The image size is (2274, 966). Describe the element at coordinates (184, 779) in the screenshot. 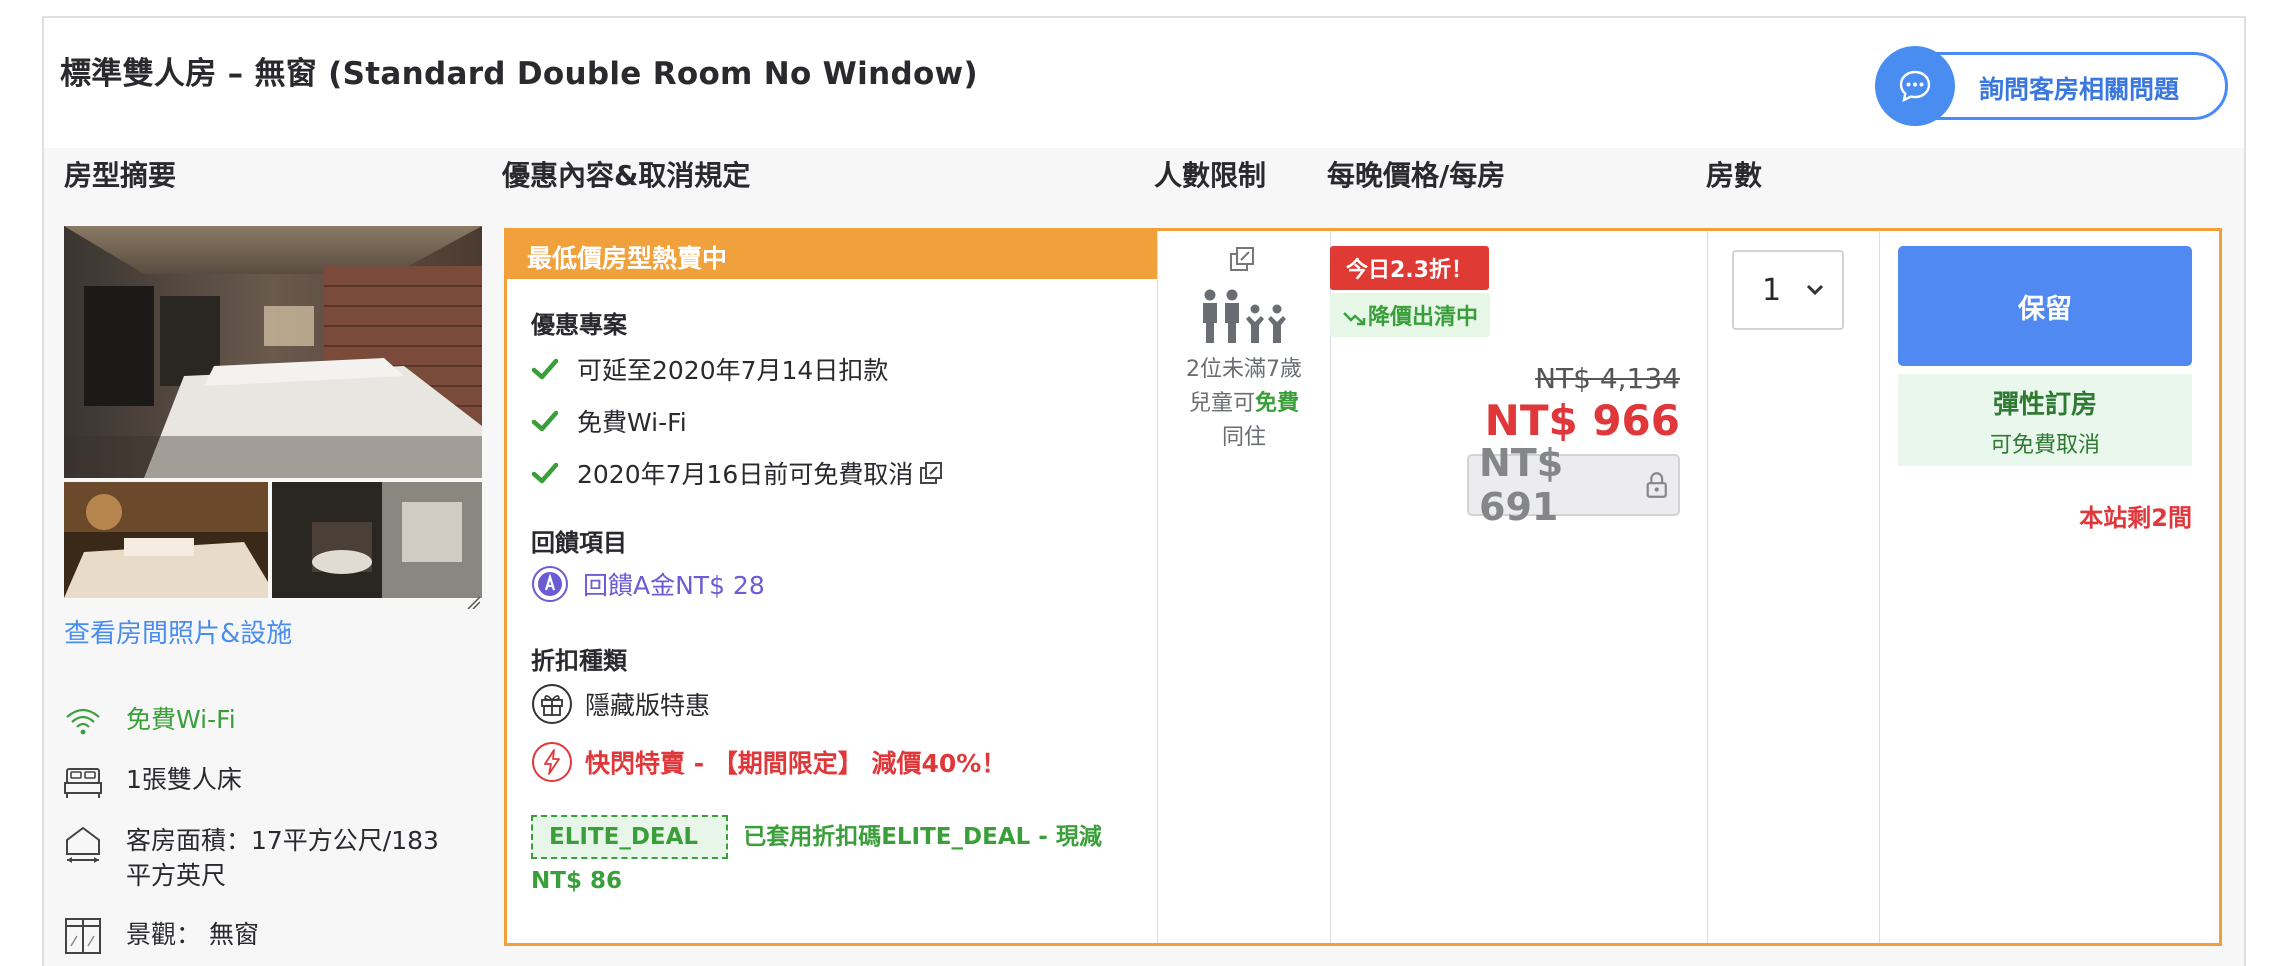

I see `amenity-bed-label: 1張雙人床` at that location.